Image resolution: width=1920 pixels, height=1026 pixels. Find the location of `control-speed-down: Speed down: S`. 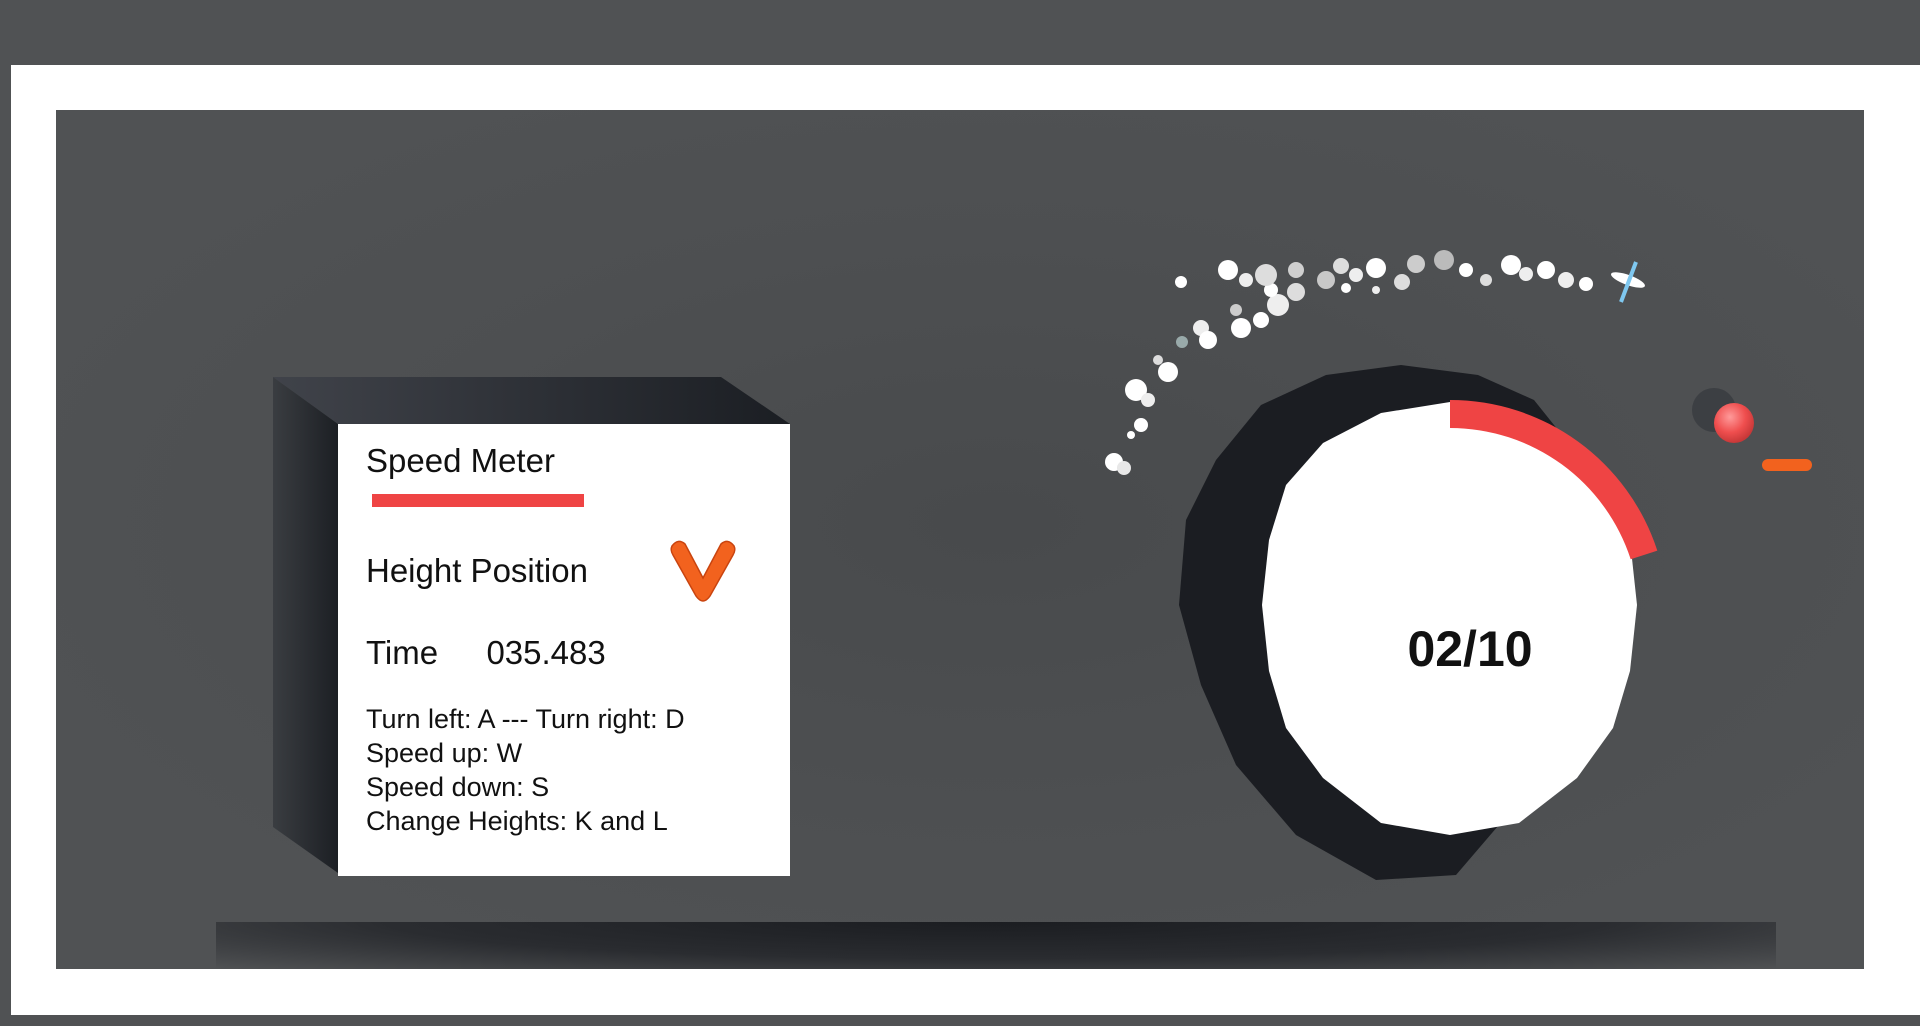

control-speed-down: Speed down: S is located at coordinates (458, 787).